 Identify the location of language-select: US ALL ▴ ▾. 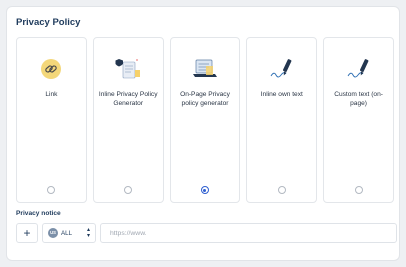
(69, 233).